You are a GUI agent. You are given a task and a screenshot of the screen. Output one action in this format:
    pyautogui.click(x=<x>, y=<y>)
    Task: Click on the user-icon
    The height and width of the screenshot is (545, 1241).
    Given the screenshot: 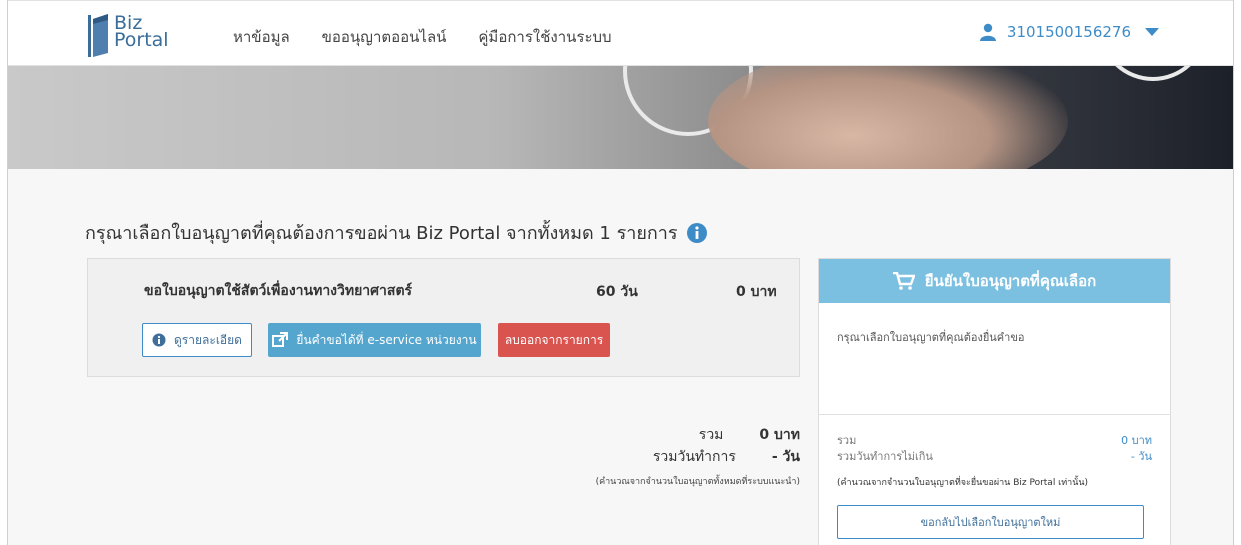 What is the action you would take?
    pyautogui.click(x=987, y=32)
    